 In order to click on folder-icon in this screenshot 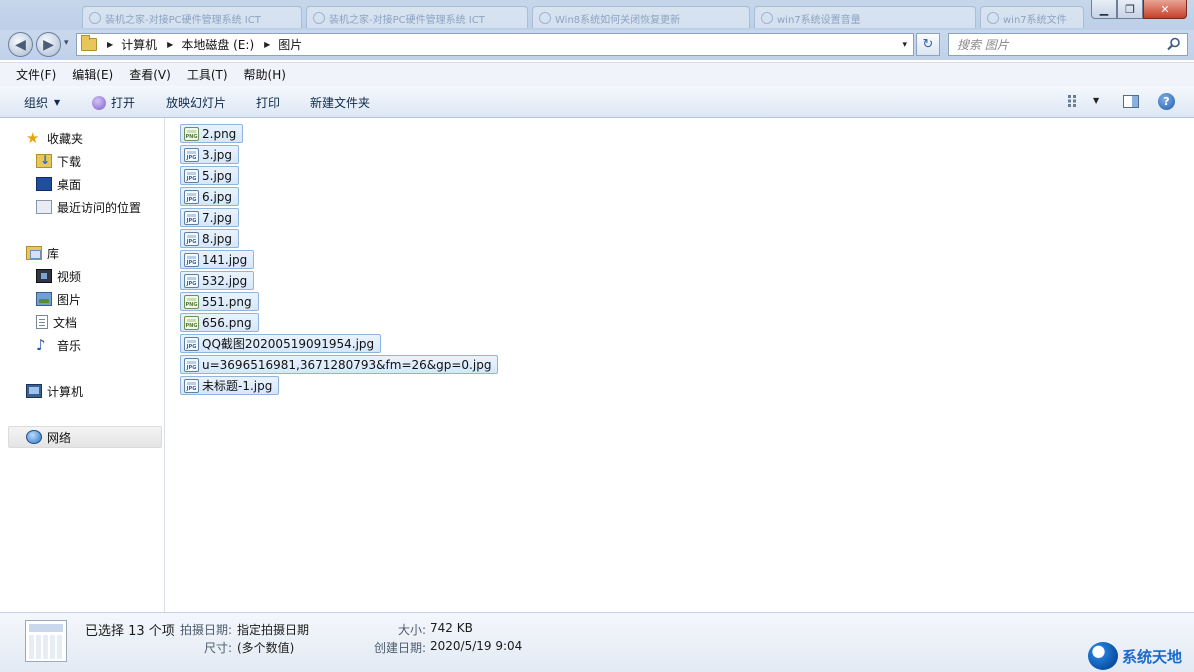, I will do `click(89, 43)`.